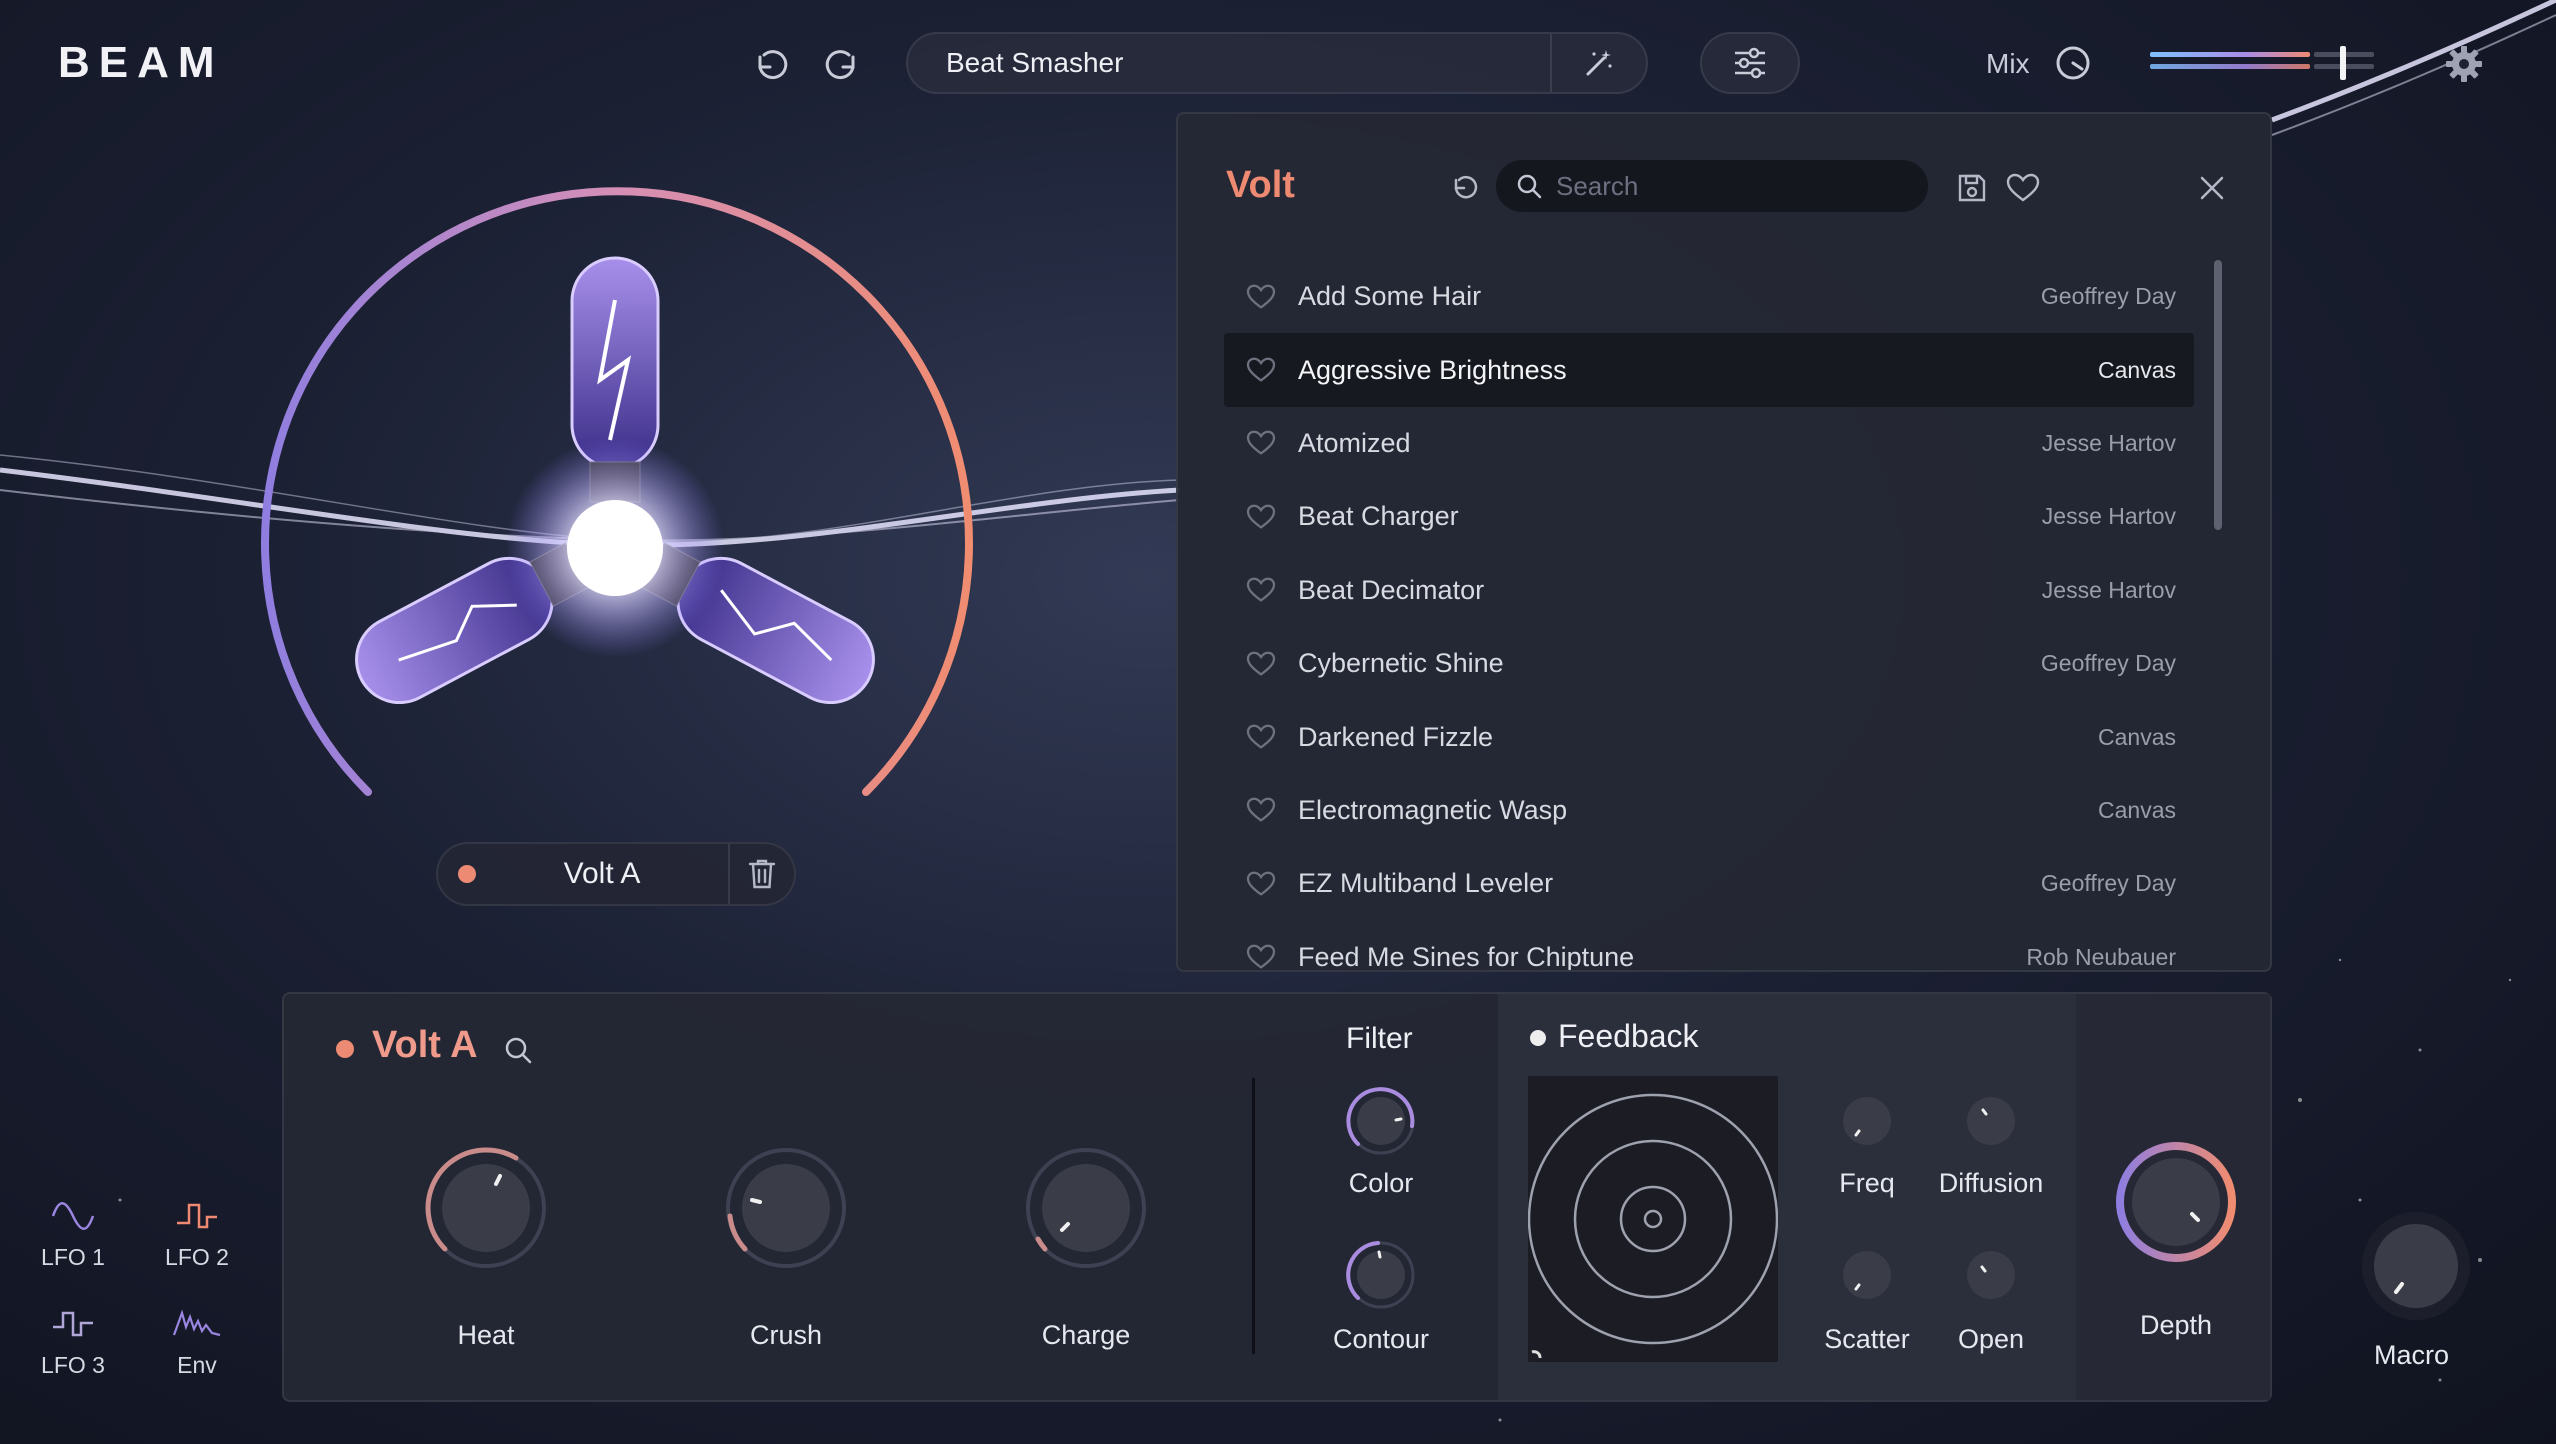 This screenshot has height=1444, width=2556. What do you see at coordinates (1867, 1275) in the screenshot?
I see `scatter-knob` at bounding box center [1867, 1275].